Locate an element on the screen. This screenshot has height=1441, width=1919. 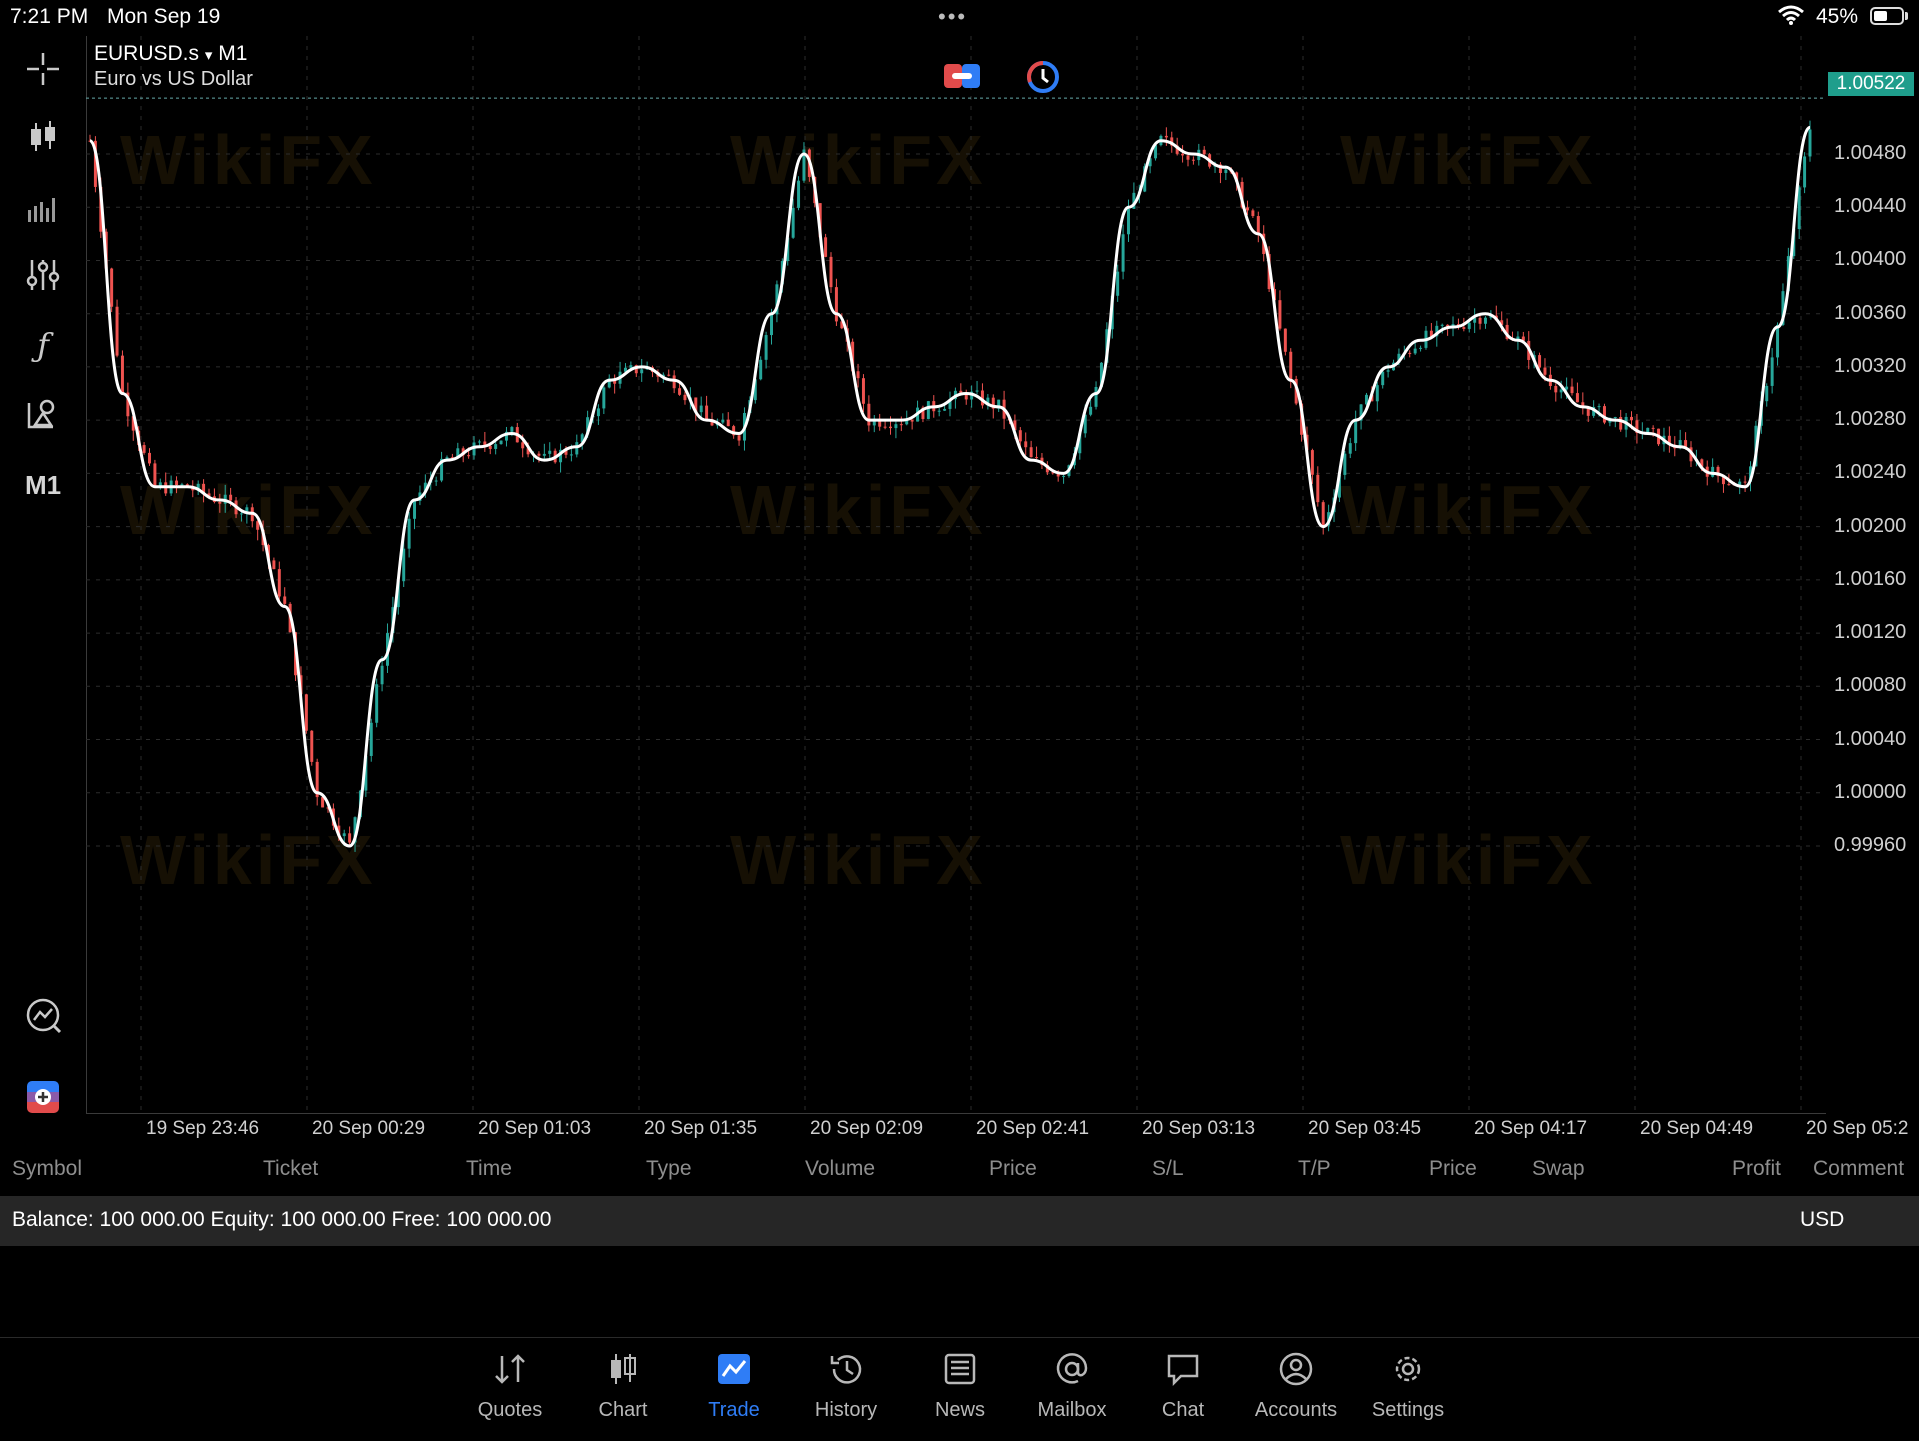
tab-news: News is located at coordinates (960, 1387).